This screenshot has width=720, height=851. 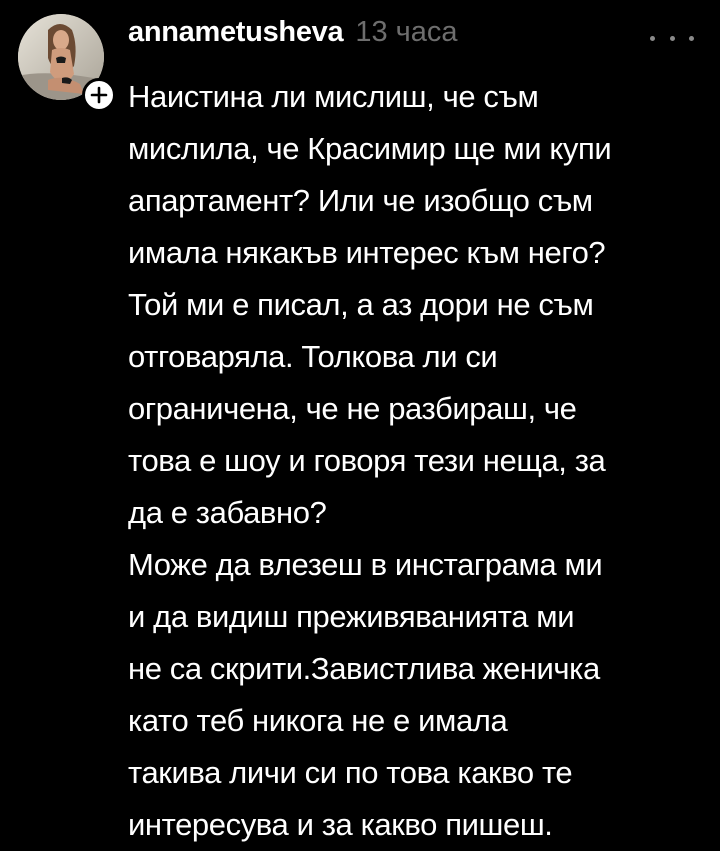 What do you see at coordinates (652, 38) in the screenshot?
I see `more-horizontal-icon` at bounding box center [652, 38].